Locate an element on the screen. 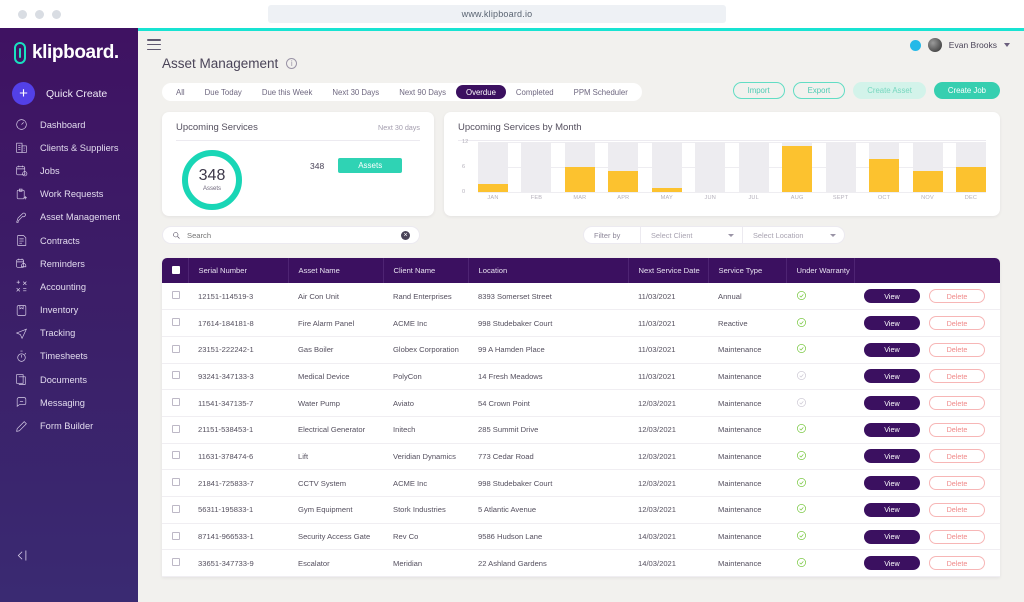  column-service-type: Service Type is located at coordinates (747, 270).